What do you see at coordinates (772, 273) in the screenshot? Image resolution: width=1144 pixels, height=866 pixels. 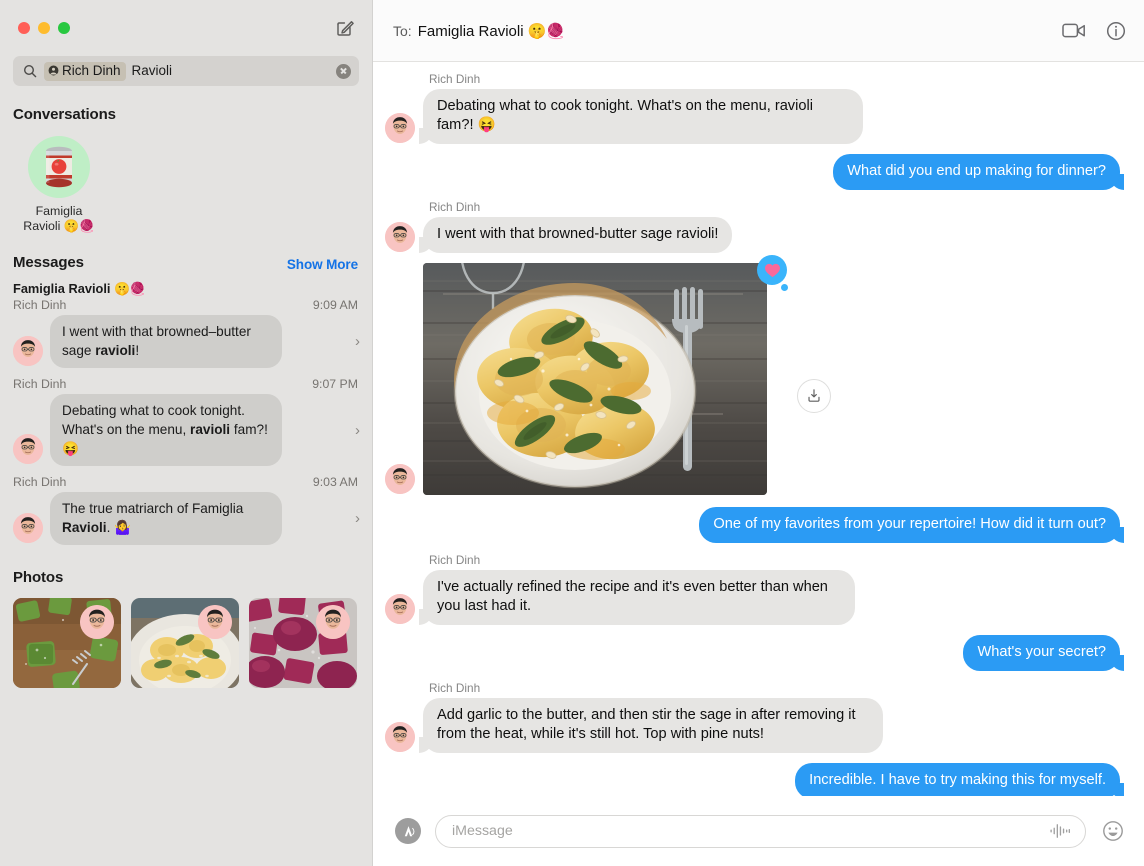 I see `tapback-heart-reaction` at bounding box center [772, 273].